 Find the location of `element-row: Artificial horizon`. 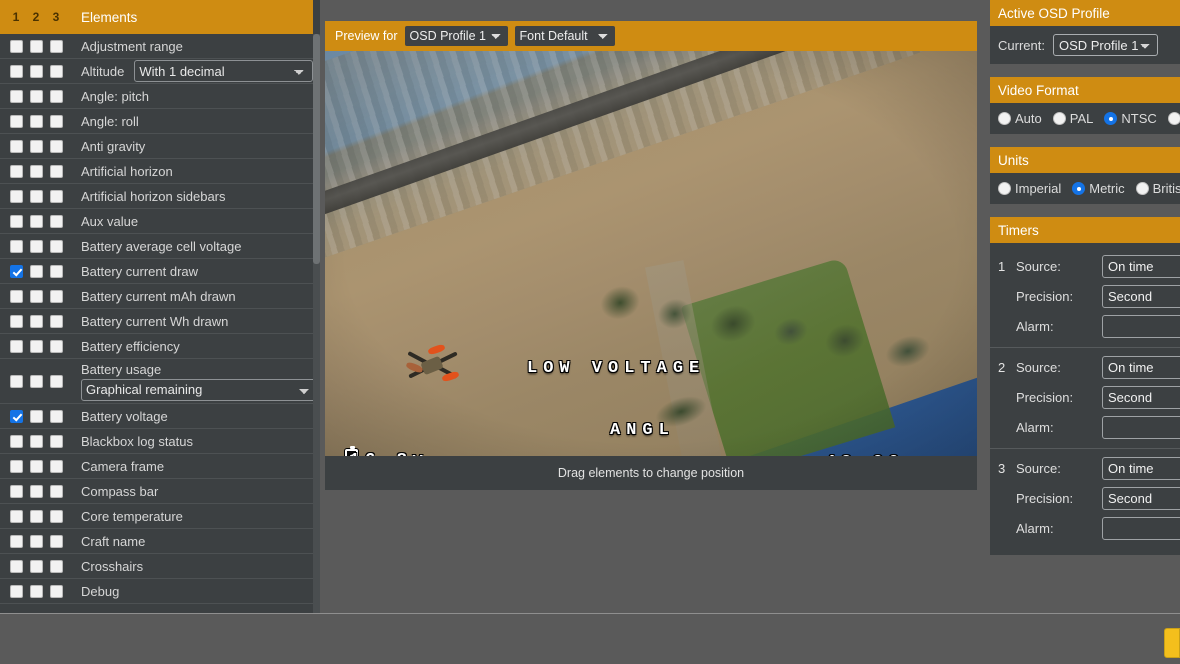

element-row: Artificial horizon is located at coordinates (156, 171).